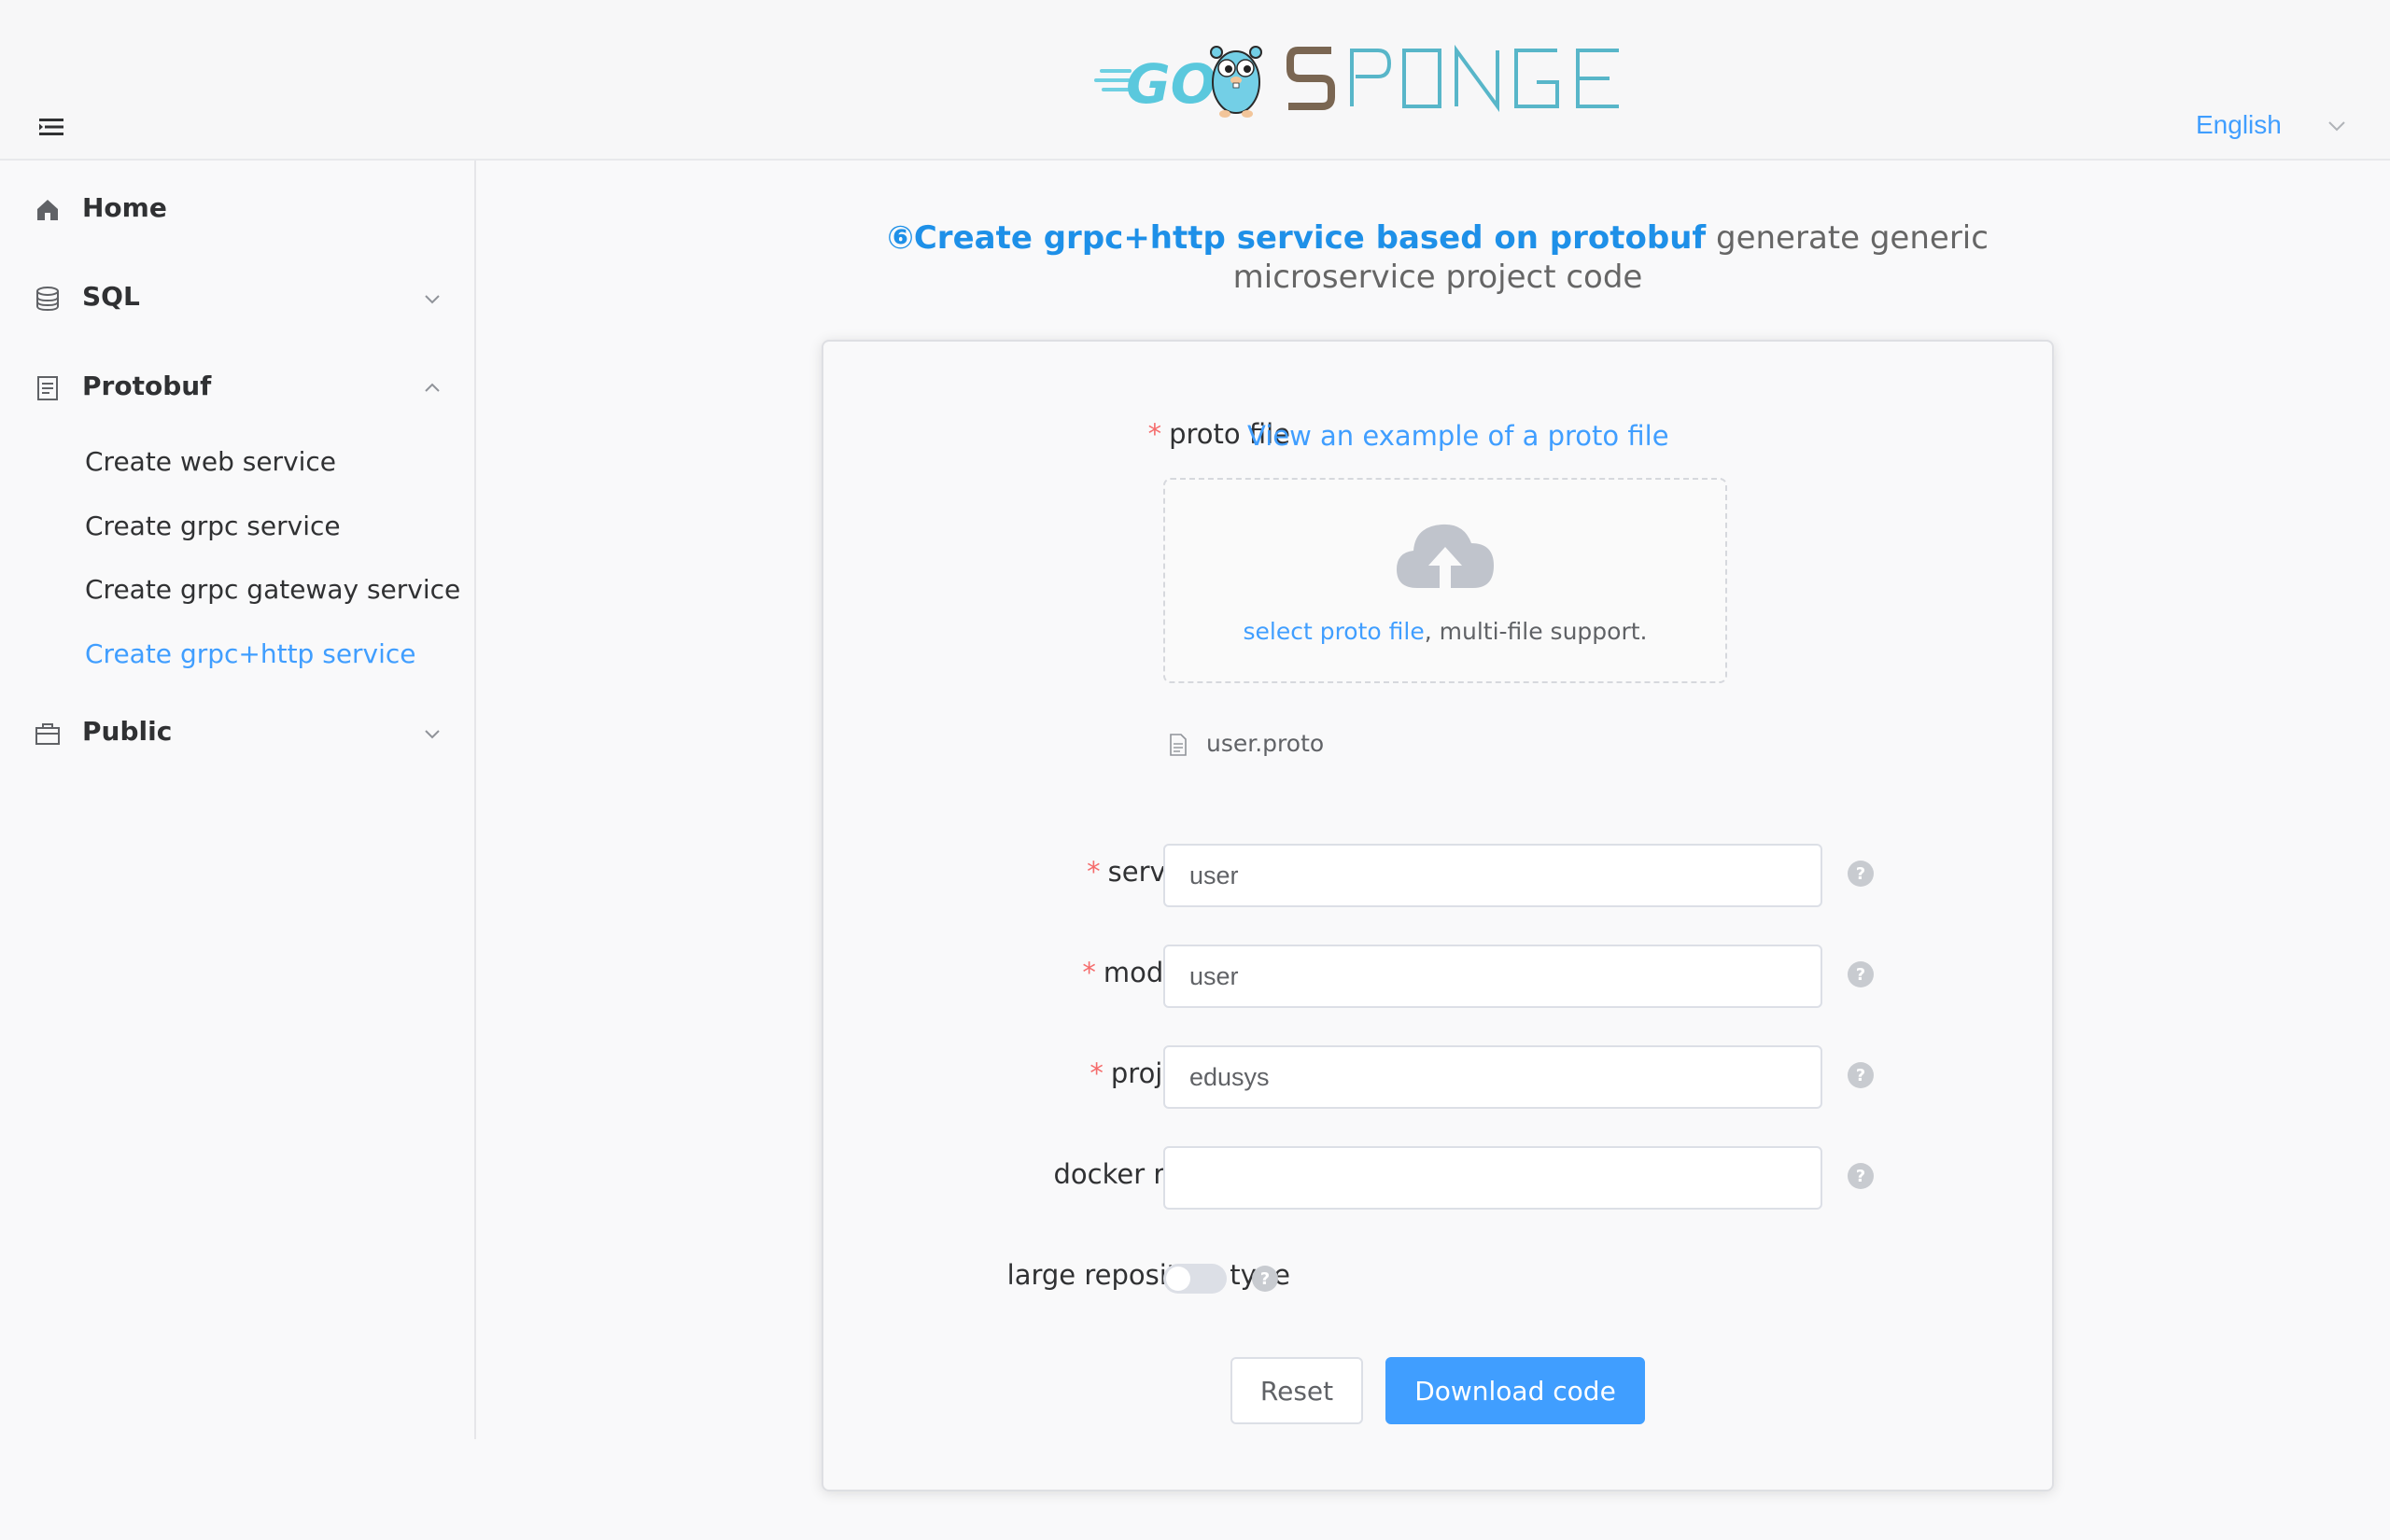 The image size is (2390, 1540). What do you see at coordinates (47, 299) in the screenshot?
I see `database-icon` at bounding box center [47, 299].